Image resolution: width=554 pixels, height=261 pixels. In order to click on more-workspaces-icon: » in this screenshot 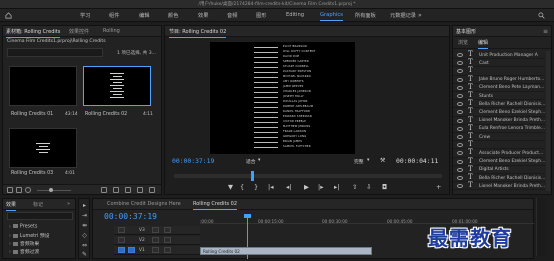, I will do `click(420, 15)`.